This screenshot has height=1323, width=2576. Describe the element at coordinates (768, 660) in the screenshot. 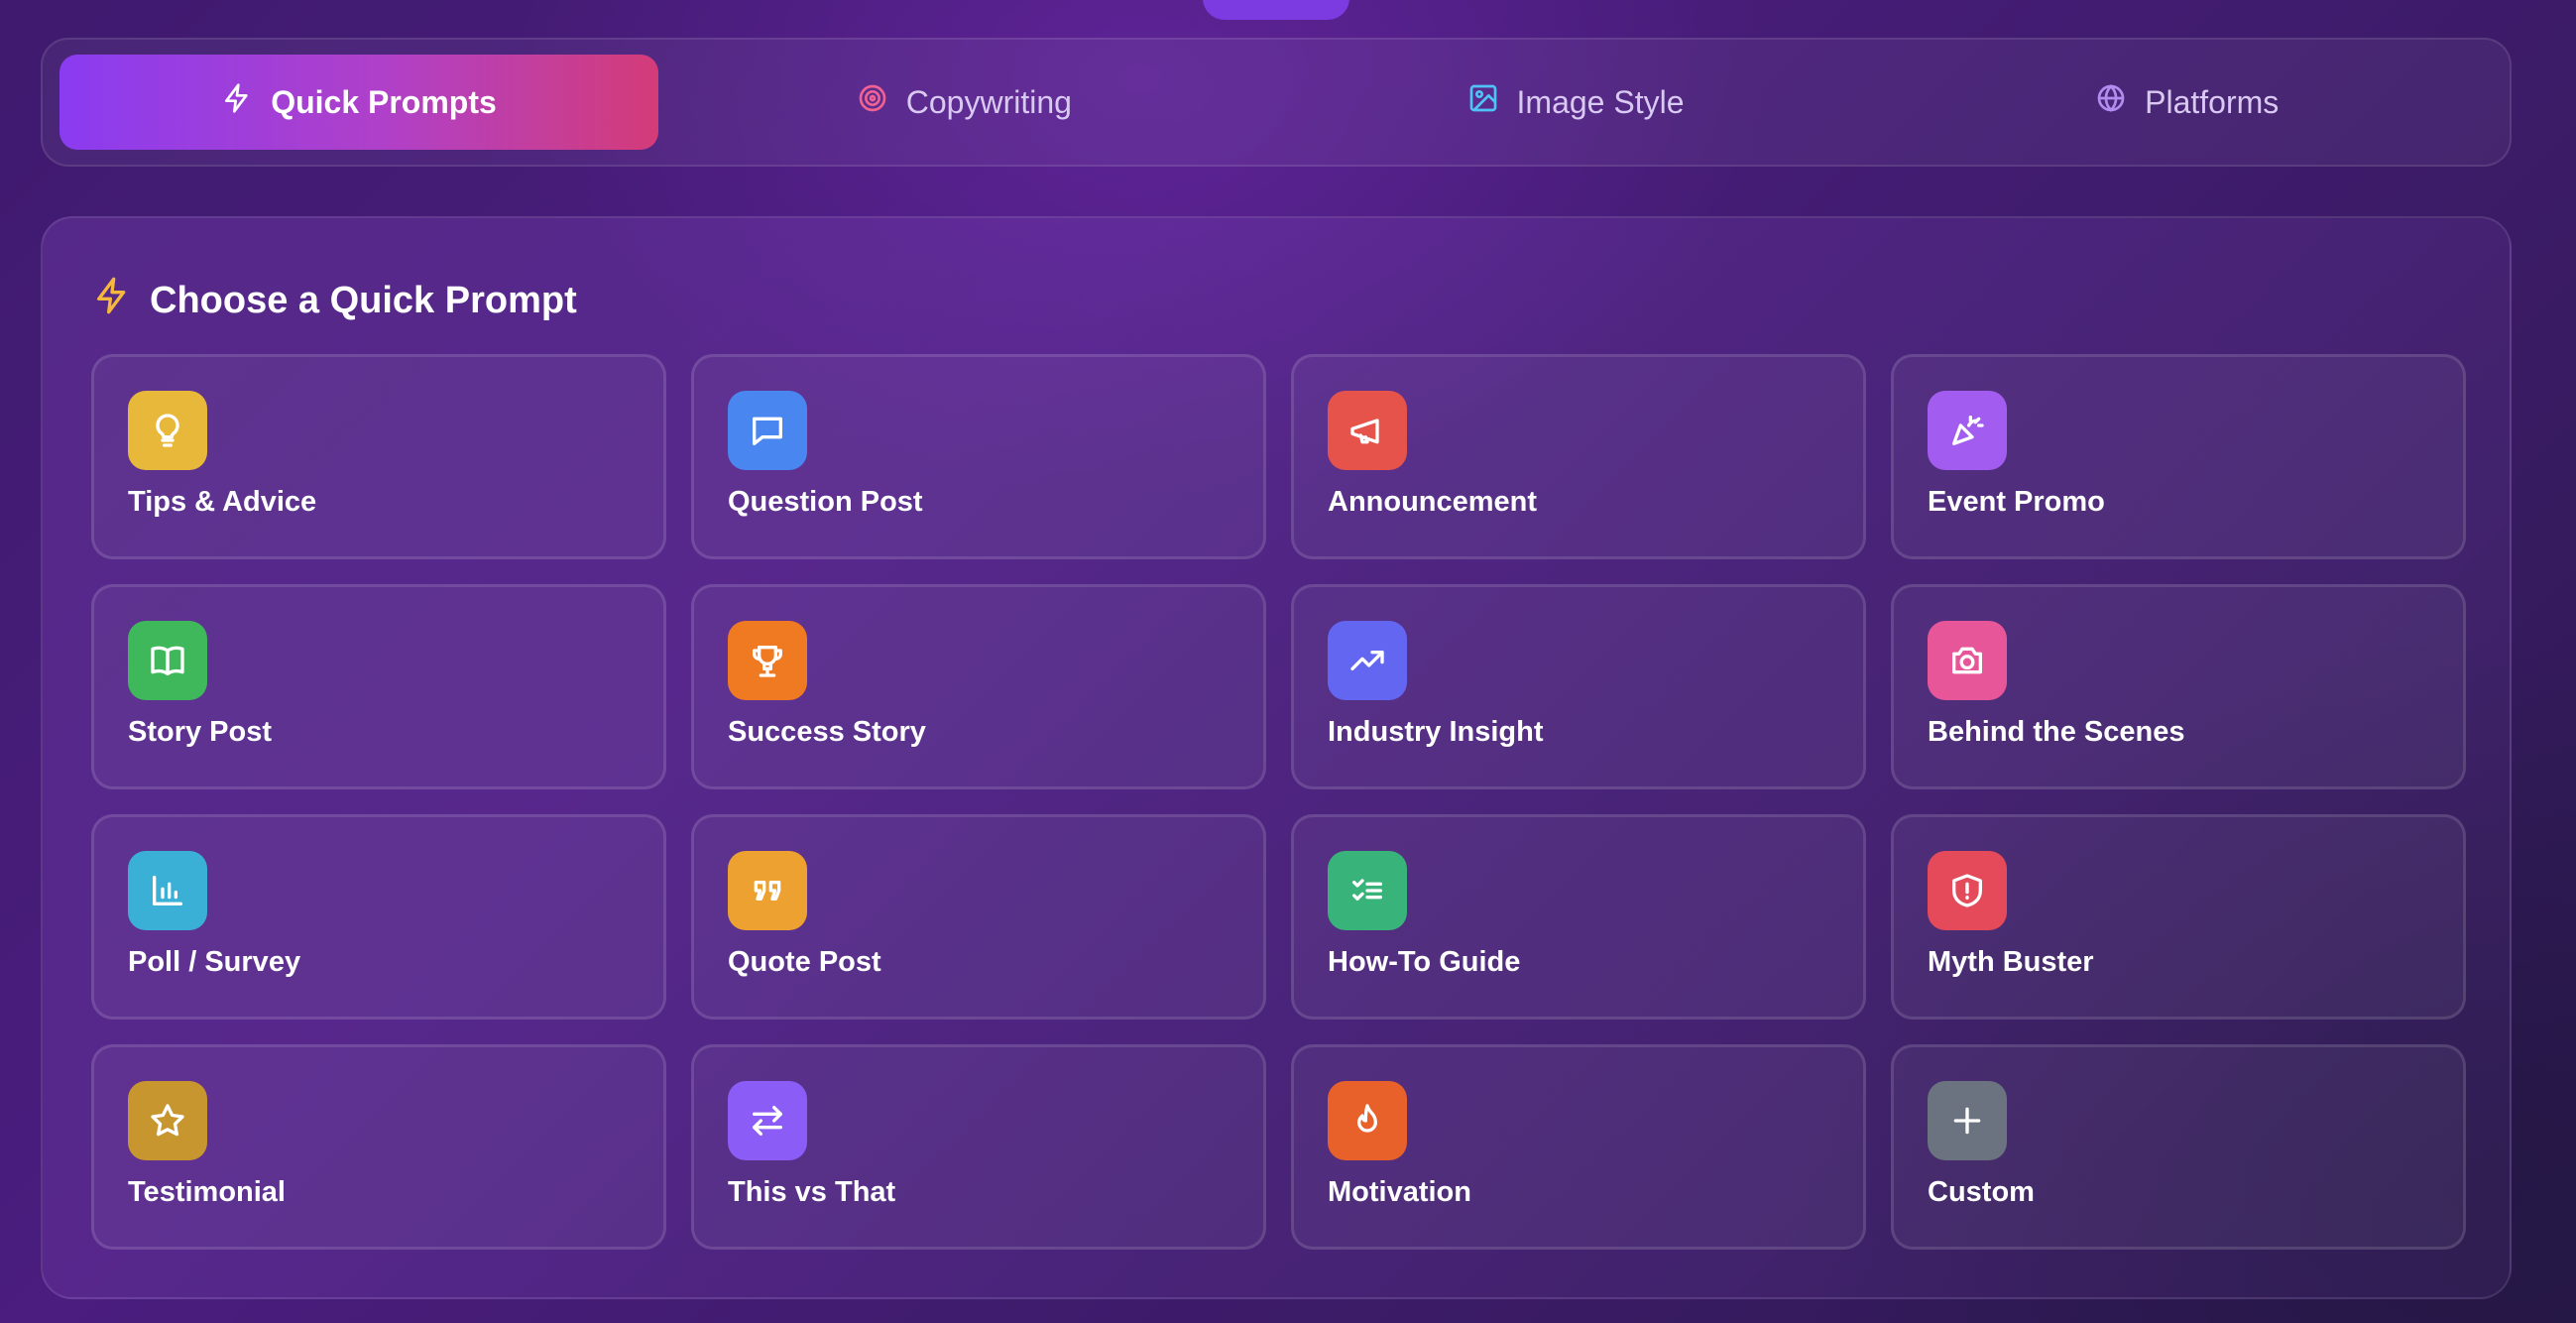

I see `trophy-icon` at that location.